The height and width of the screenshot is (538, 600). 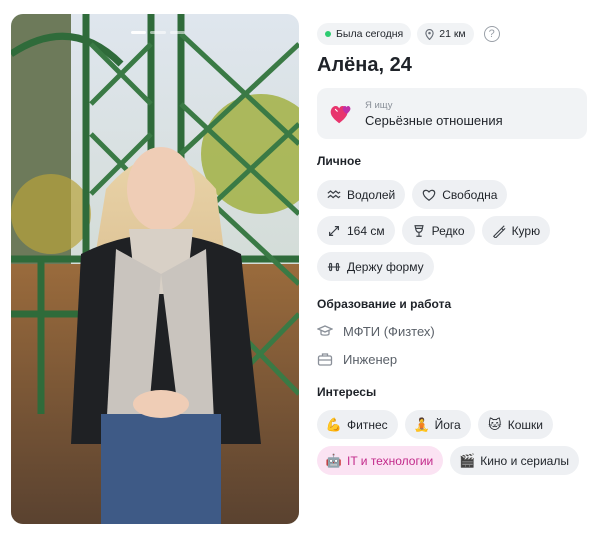 What do you see at coordinates (370, 34) in the screenshot?
I see `online-status-text: Была сегодня` at bounding box center [370, 34].